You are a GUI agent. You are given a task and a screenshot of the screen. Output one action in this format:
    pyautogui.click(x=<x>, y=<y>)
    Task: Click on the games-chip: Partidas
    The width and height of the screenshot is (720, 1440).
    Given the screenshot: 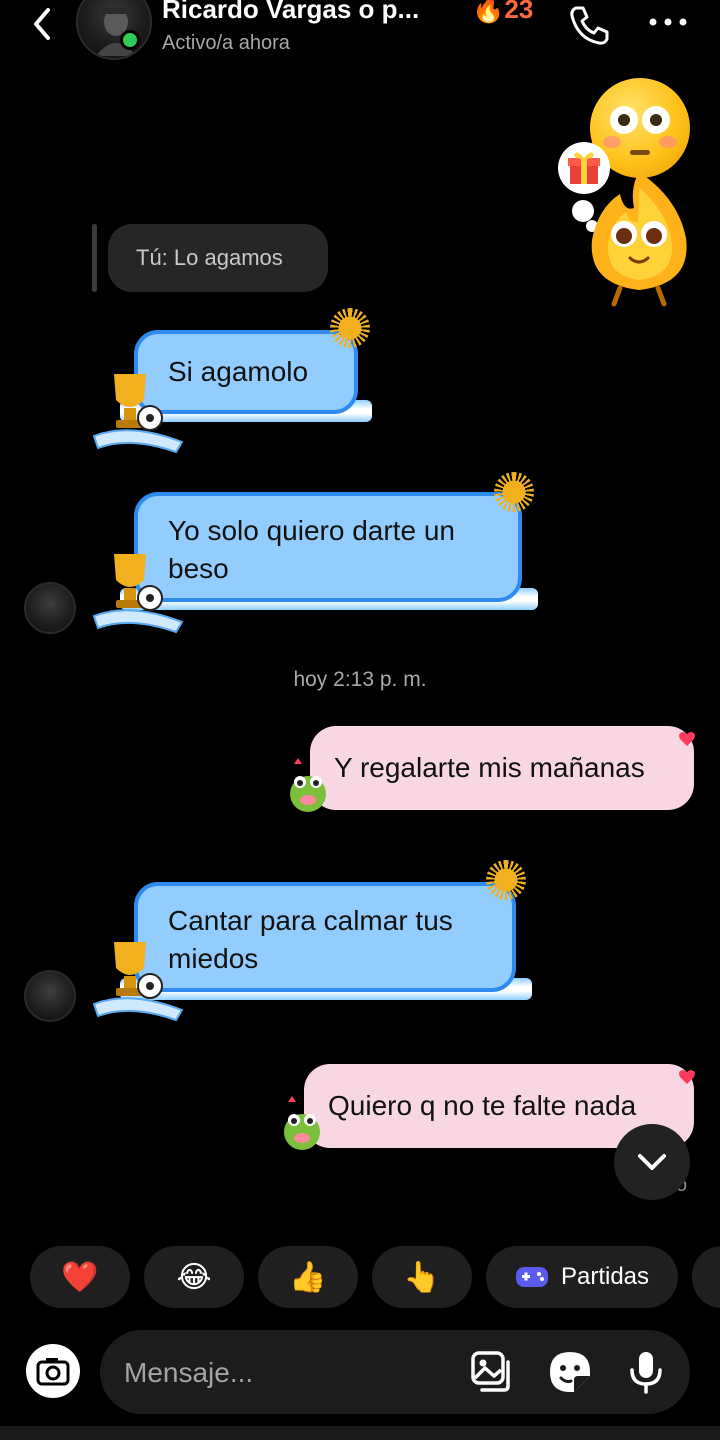 What is the action you would take?
    pyautogui.click(x=582, y=1277)
    